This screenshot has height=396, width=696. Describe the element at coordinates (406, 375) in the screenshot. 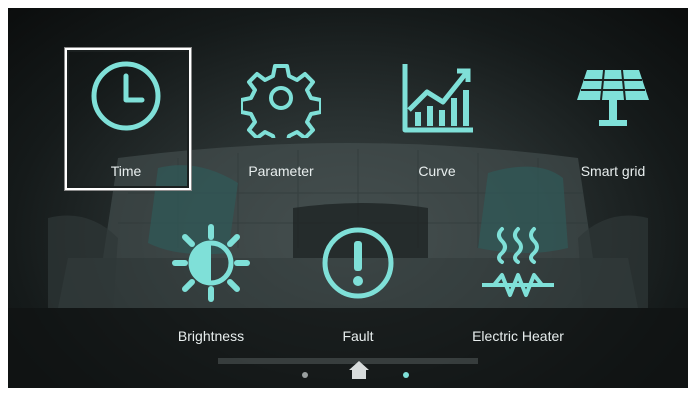

I see `page-dot-next` at that location.